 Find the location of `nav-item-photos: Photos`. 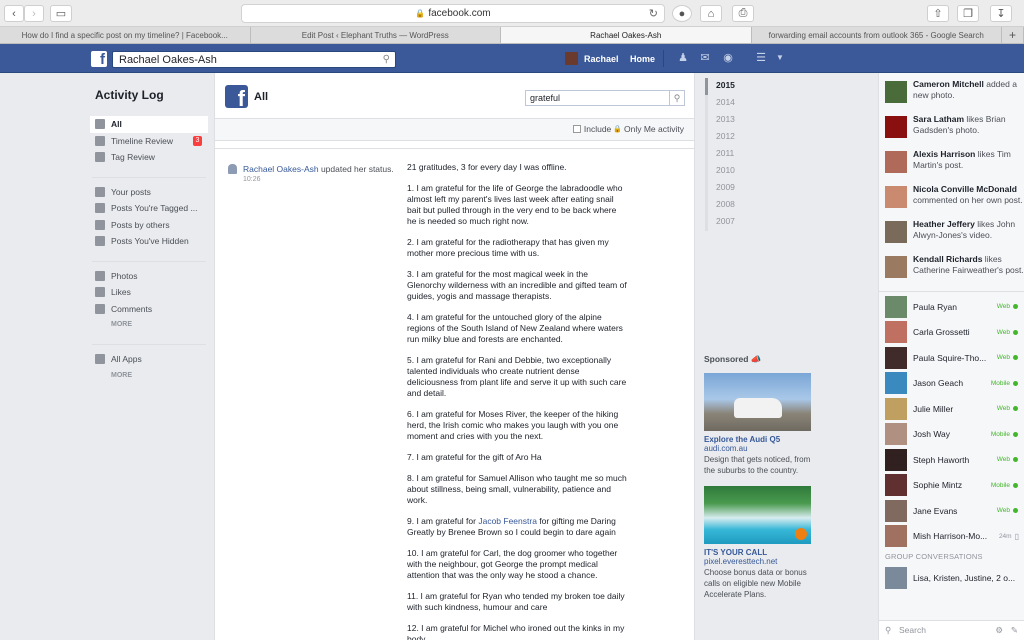

nav-item-photos: Photos is located at coordinates (149, 276).